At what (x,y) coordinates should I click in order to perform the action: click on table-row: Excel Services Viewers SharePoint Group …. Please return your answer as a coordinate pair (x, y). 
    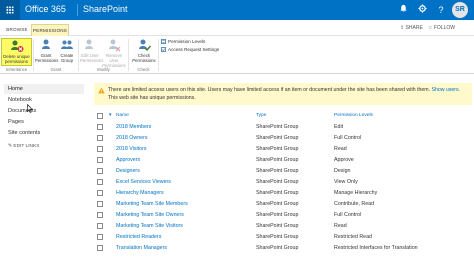
    Looking at the image, I should click on (283, 182).